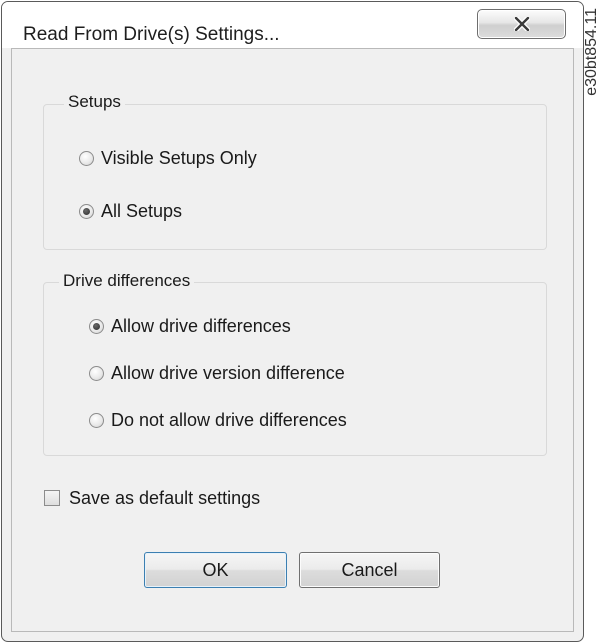 The height and width of the screenshot is (644, 603). I want to click on radio-visible-setups-only-label: Visible Setups Only, so click(179, 158).